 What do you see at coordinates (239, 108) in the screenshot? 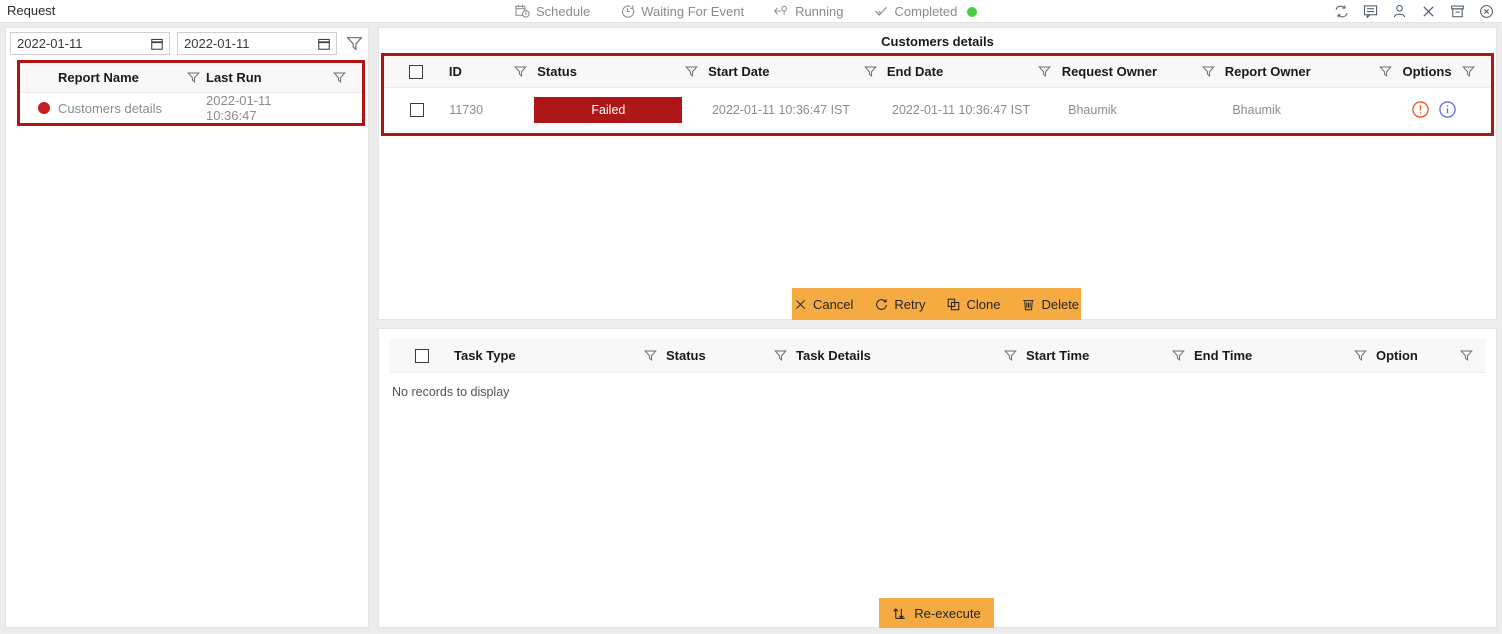
I see `report-last-run-value: 2022-01-11 10:36:47` at bounding box center [239, 108].